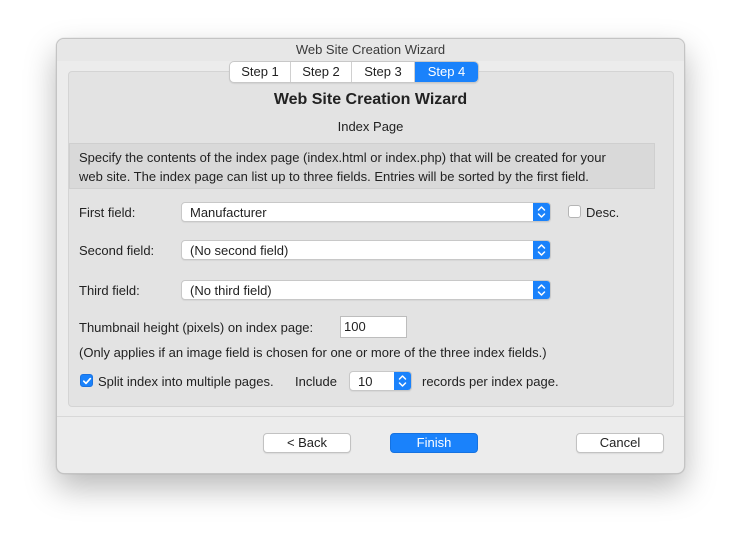  I want to click on split-index-label: Split index into multiple pages., so click(186, 381).